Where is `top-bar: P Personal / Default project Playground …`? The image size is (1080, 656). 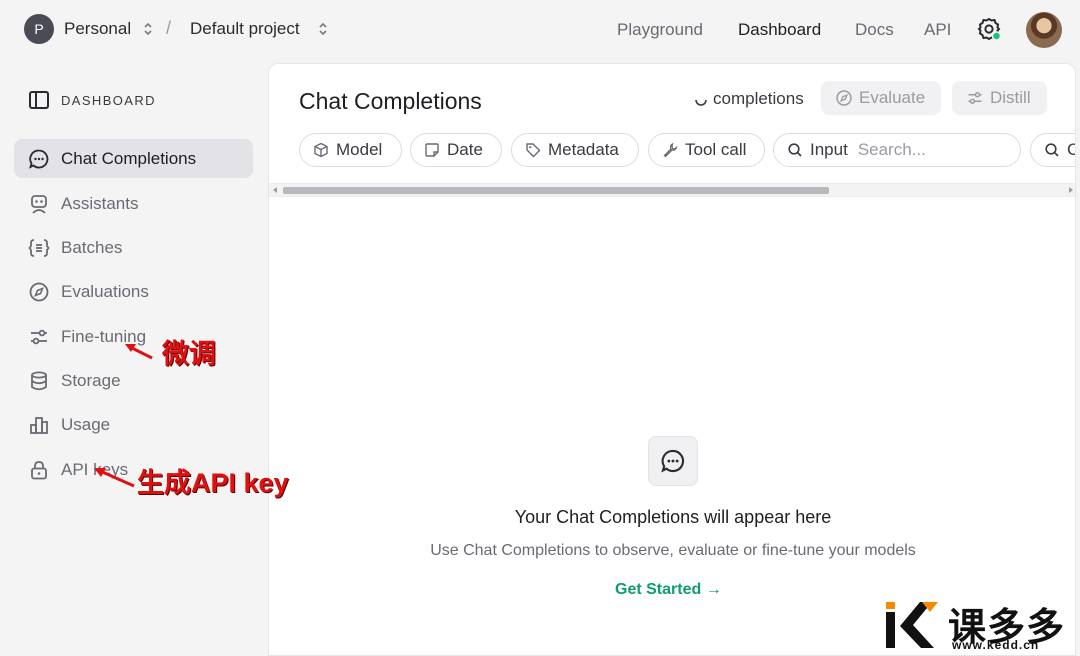 top-bar: P Personal / Default project Playground … is located at coordinates (540, 30).